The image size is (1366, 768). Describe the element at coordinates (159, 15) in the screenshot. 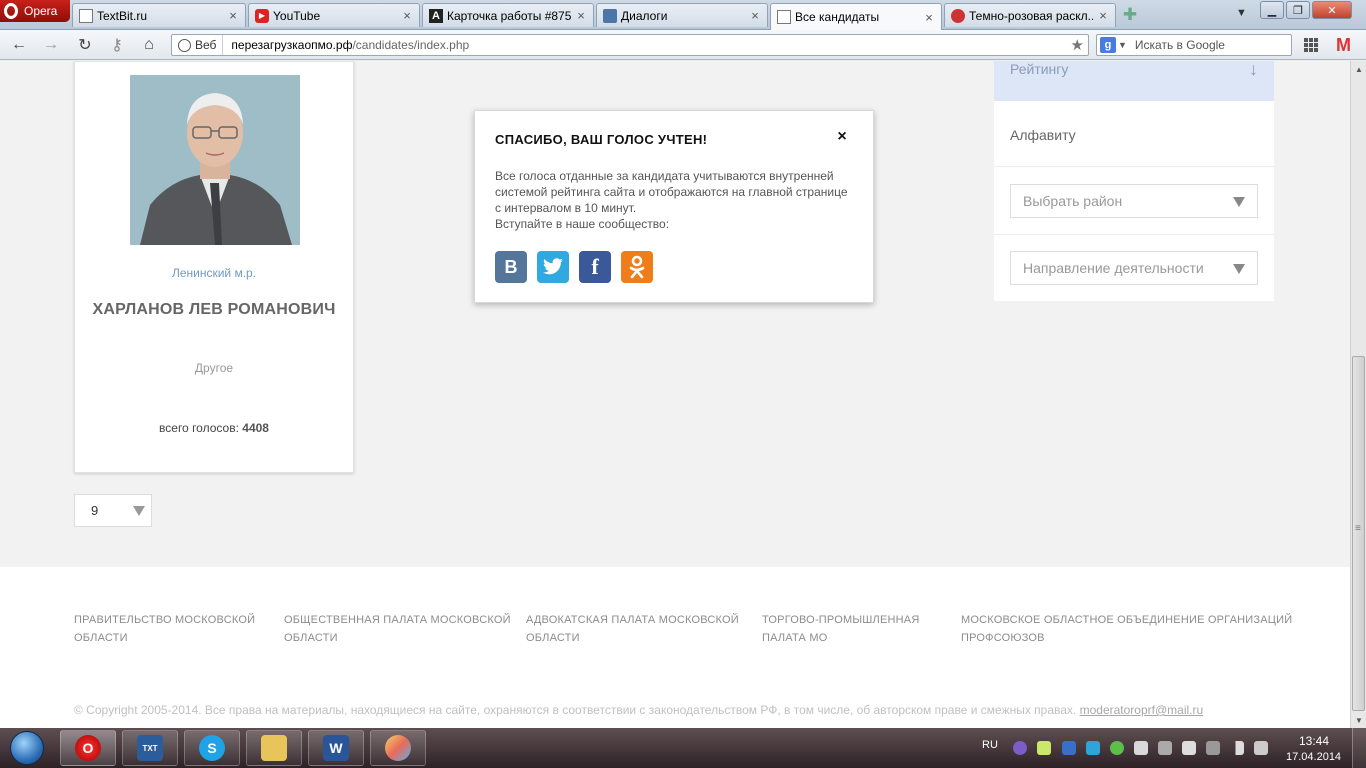

I see `tab-textbit: TextBit.ru ×` at that location.